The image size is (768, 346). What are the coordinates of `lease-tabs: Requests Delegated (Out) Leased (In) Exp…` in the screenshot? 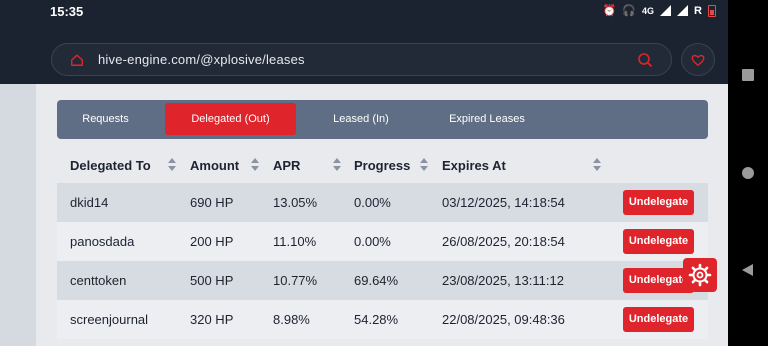 It's located at (382, 119).